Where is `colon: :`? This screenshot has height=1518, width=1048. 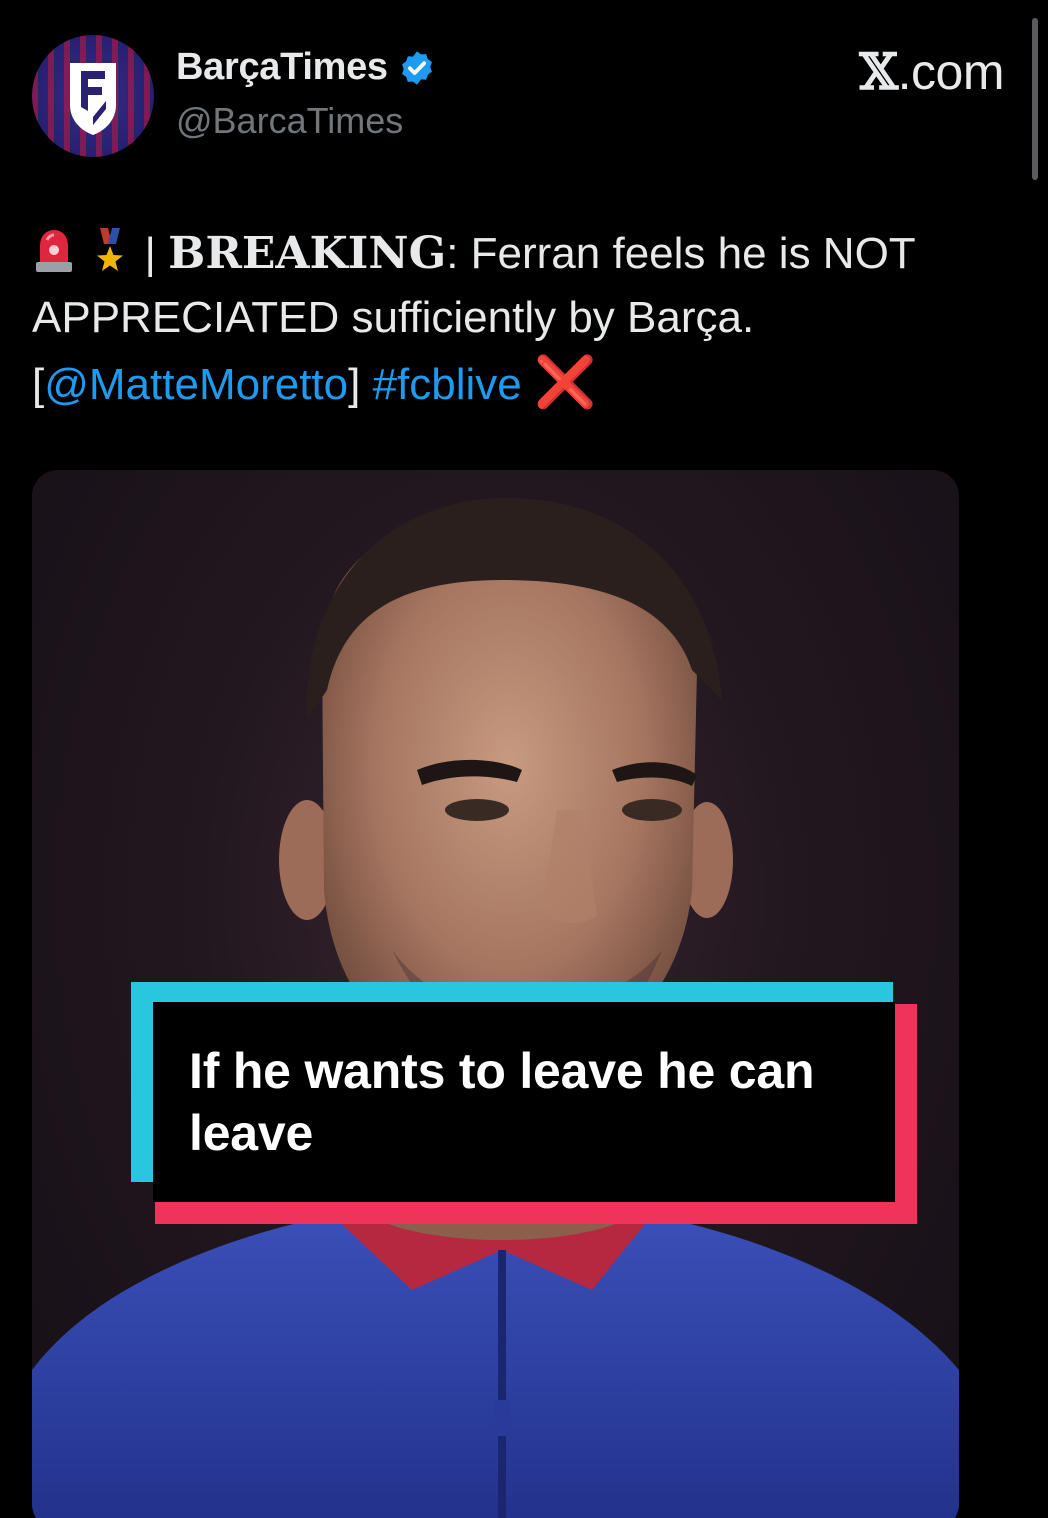
colon: : is located at coordinates (452, 253).